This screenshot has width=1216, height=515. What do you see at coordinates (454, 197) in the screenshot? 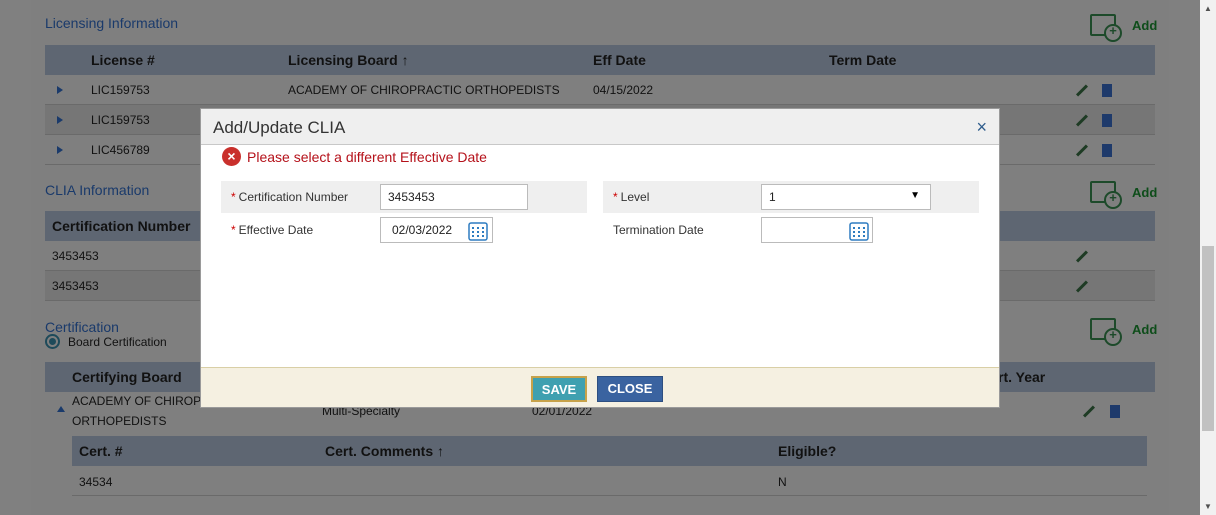
I see `certification-number-input: 3453453` at bounding box center [454, 197].